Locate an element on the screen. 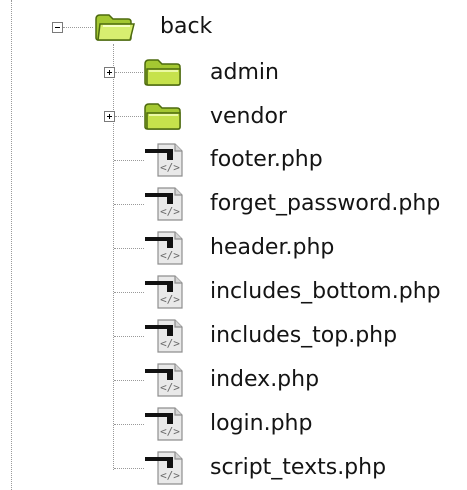 This screenshot has height=490, width=467. tree-item-label-file: script_texts.php is located at coordinates (298, 468).